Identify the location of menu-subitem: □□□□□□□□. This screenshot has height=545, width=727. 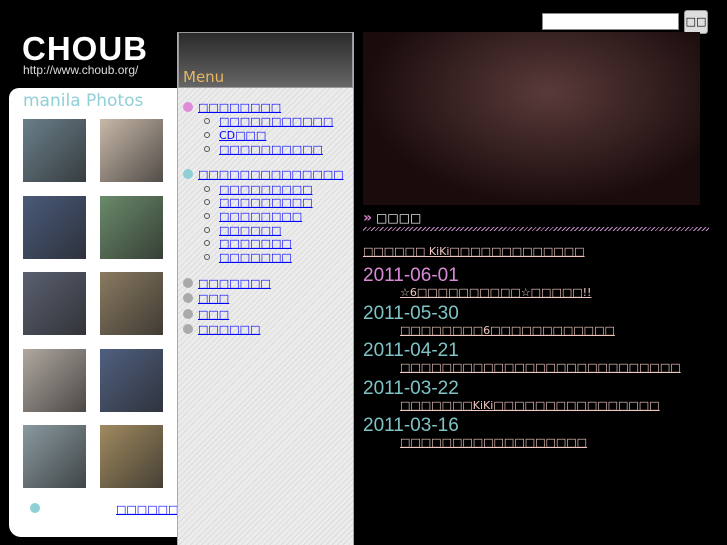
(260, 216).